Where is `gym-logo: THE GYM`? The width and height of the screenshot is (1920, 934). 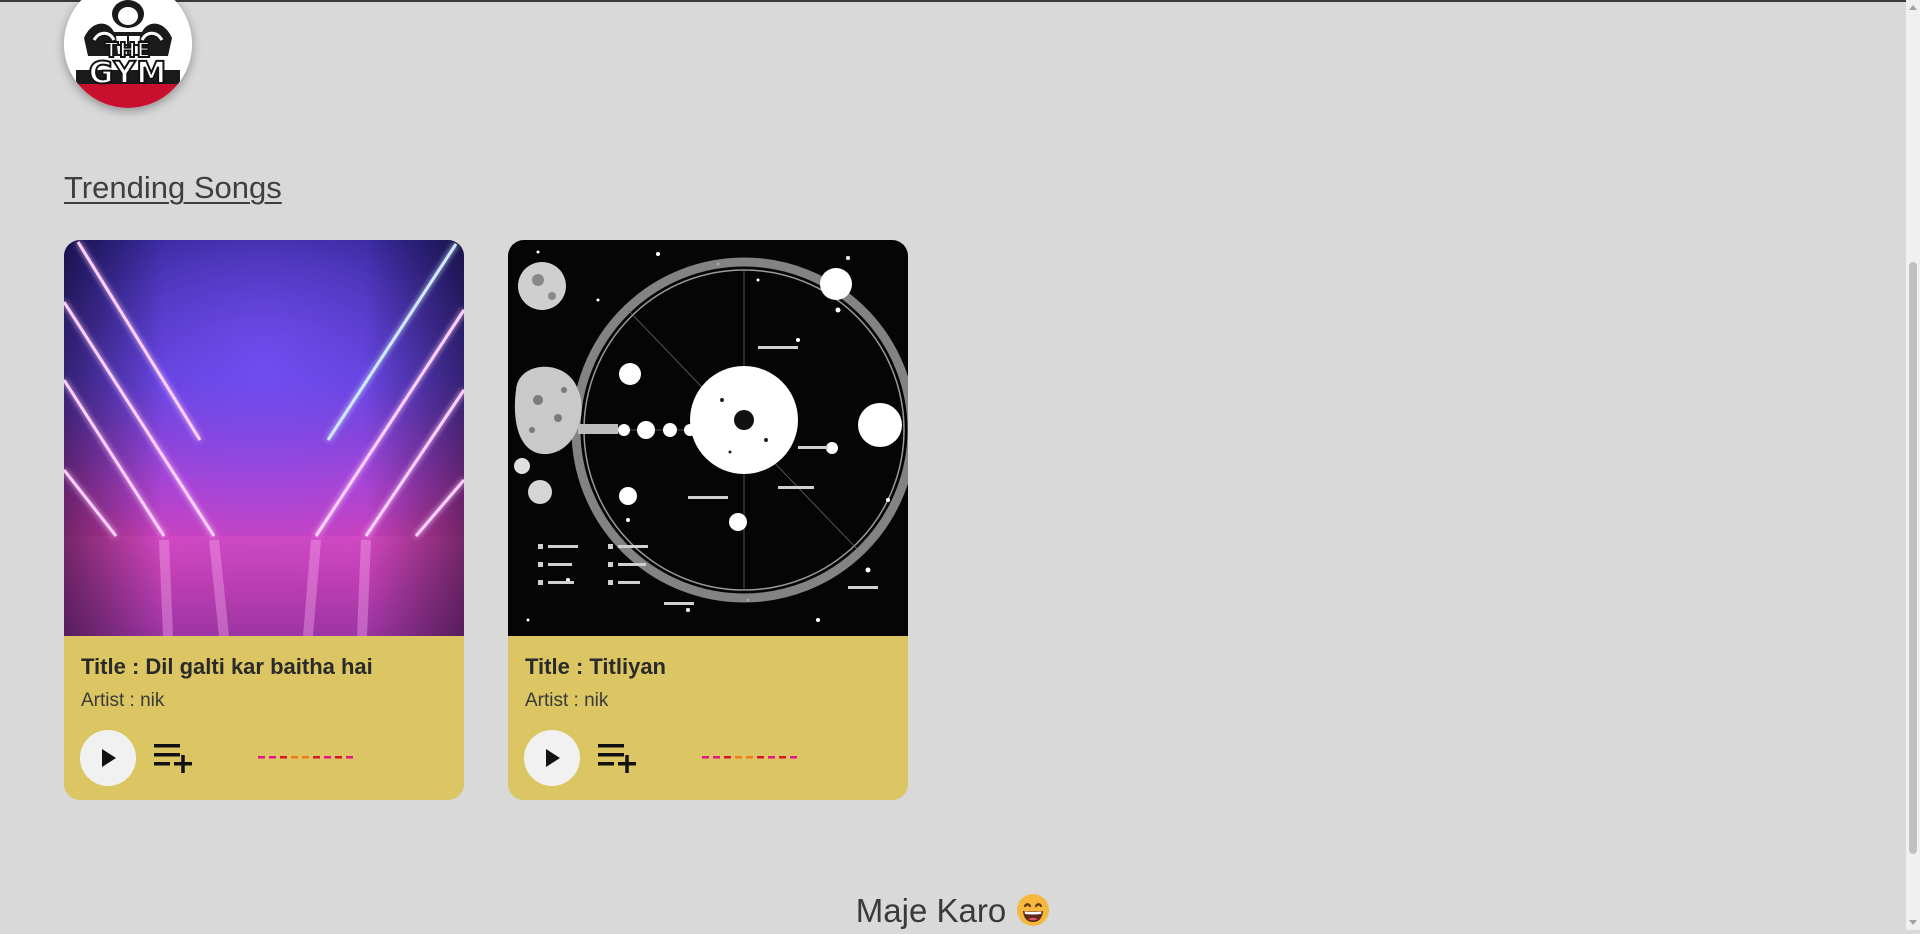
gym-logo: THE GYM is located at coordinates (128, 54).